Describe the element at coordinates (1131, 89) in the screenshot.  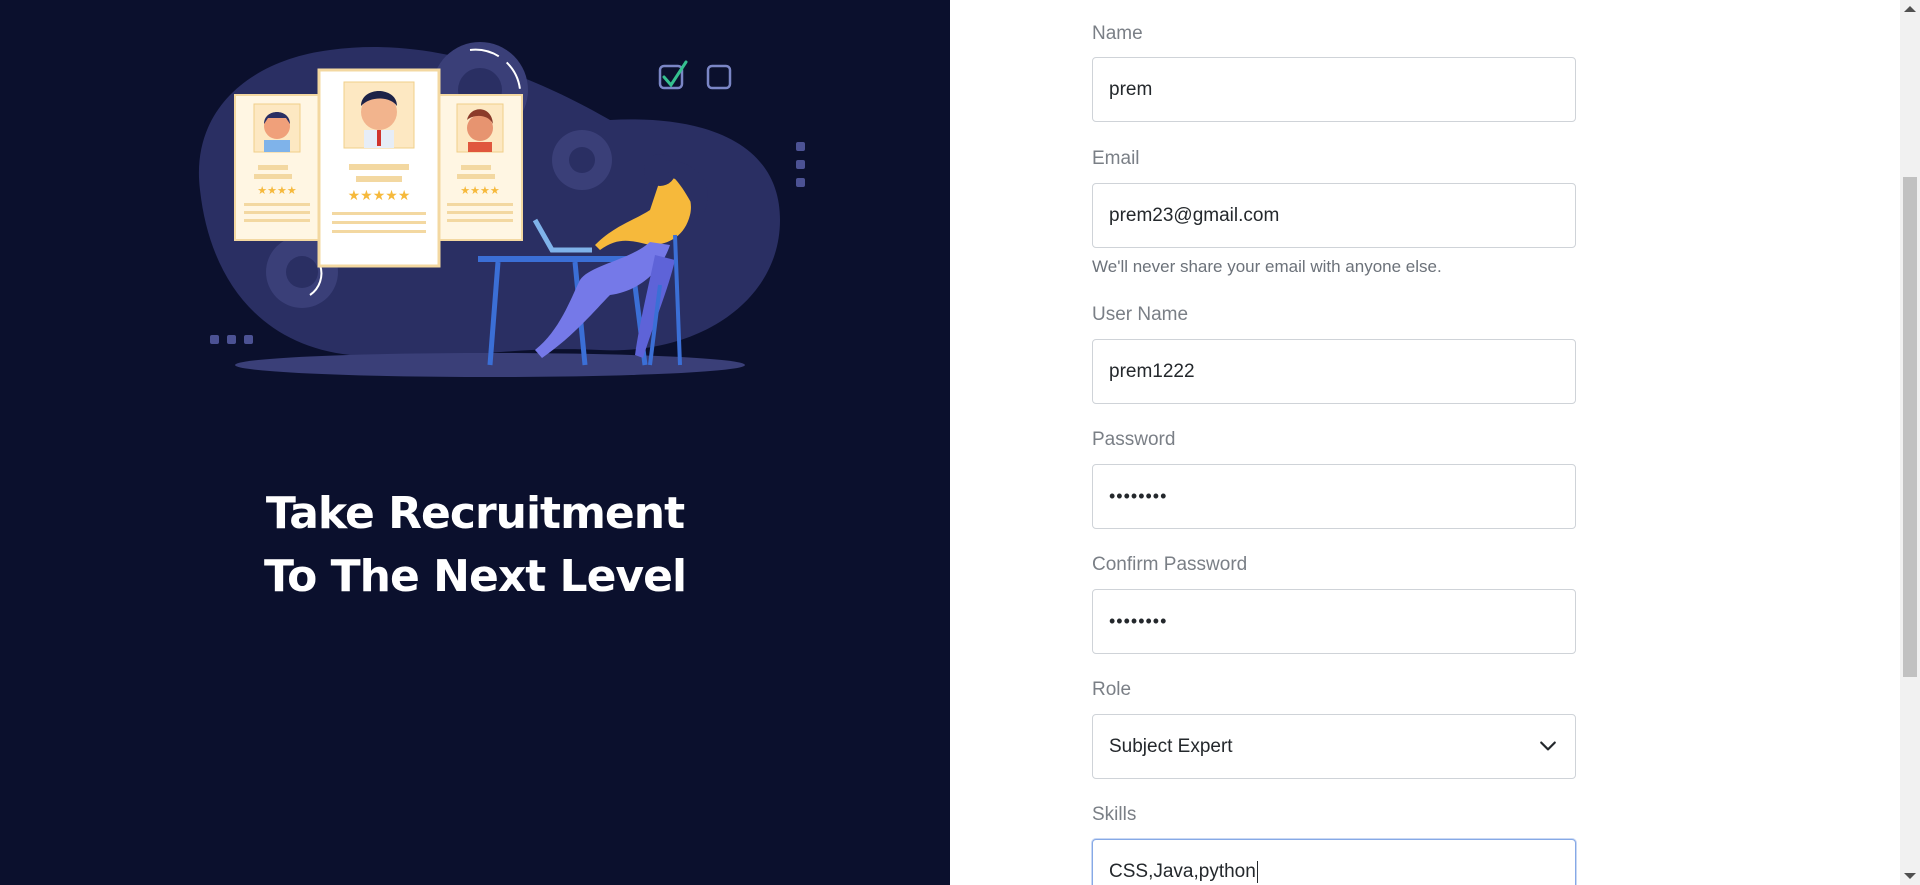
I see `name-value: prem` at that location.